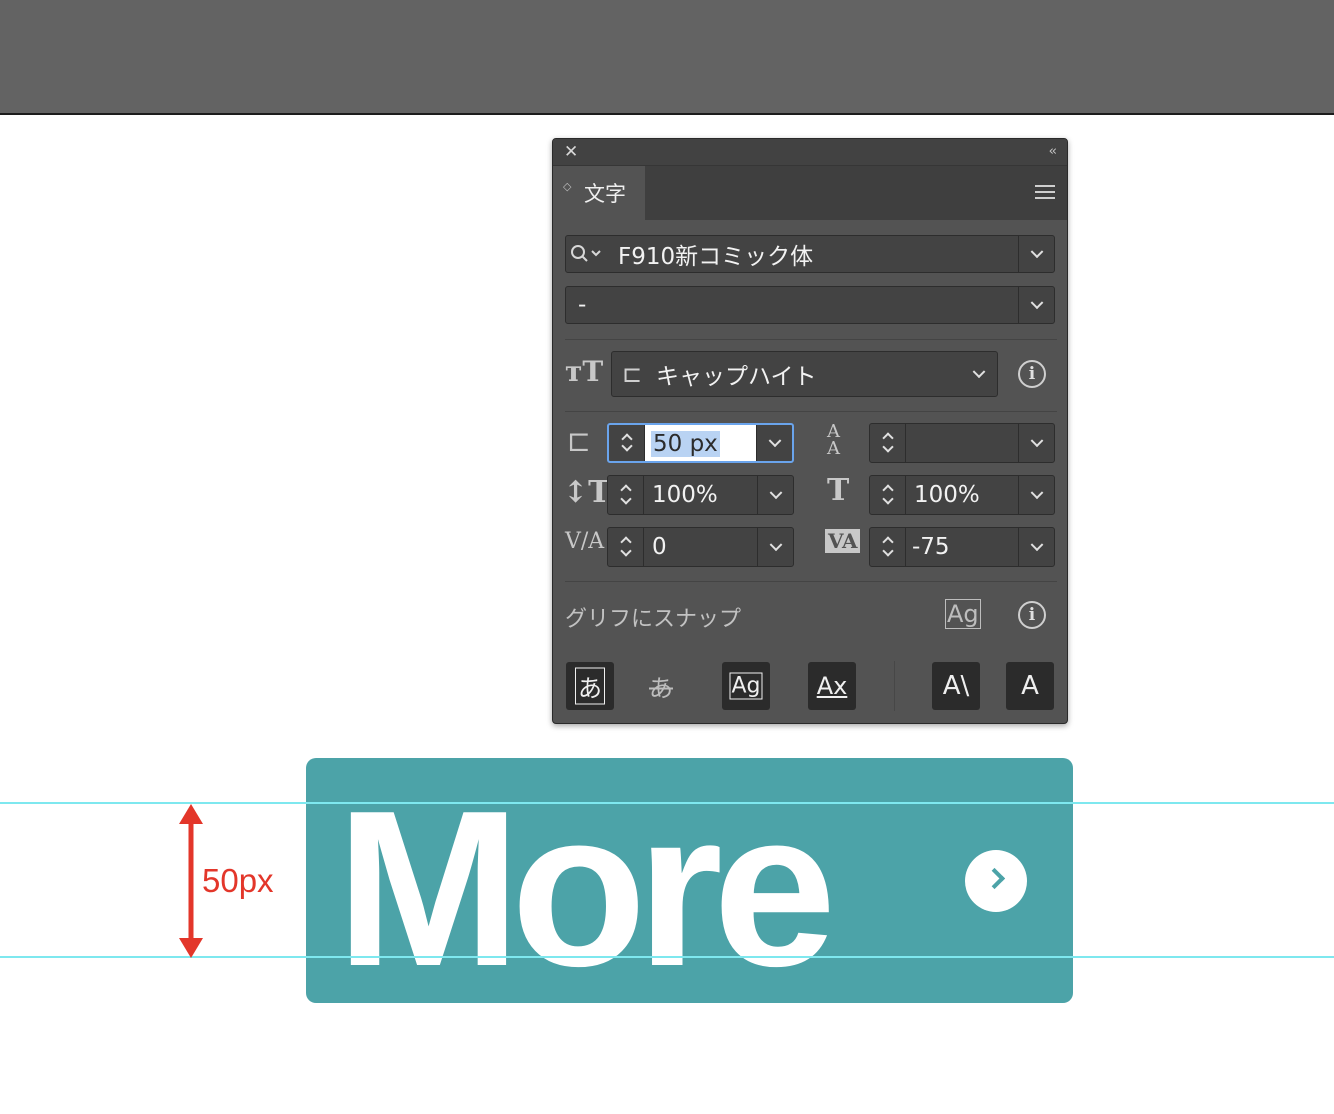  What do you see at coordinates (736, 377) in the screenshot?
I see `size-reference-value: キャップハイト` at bounding box center [736, 377].